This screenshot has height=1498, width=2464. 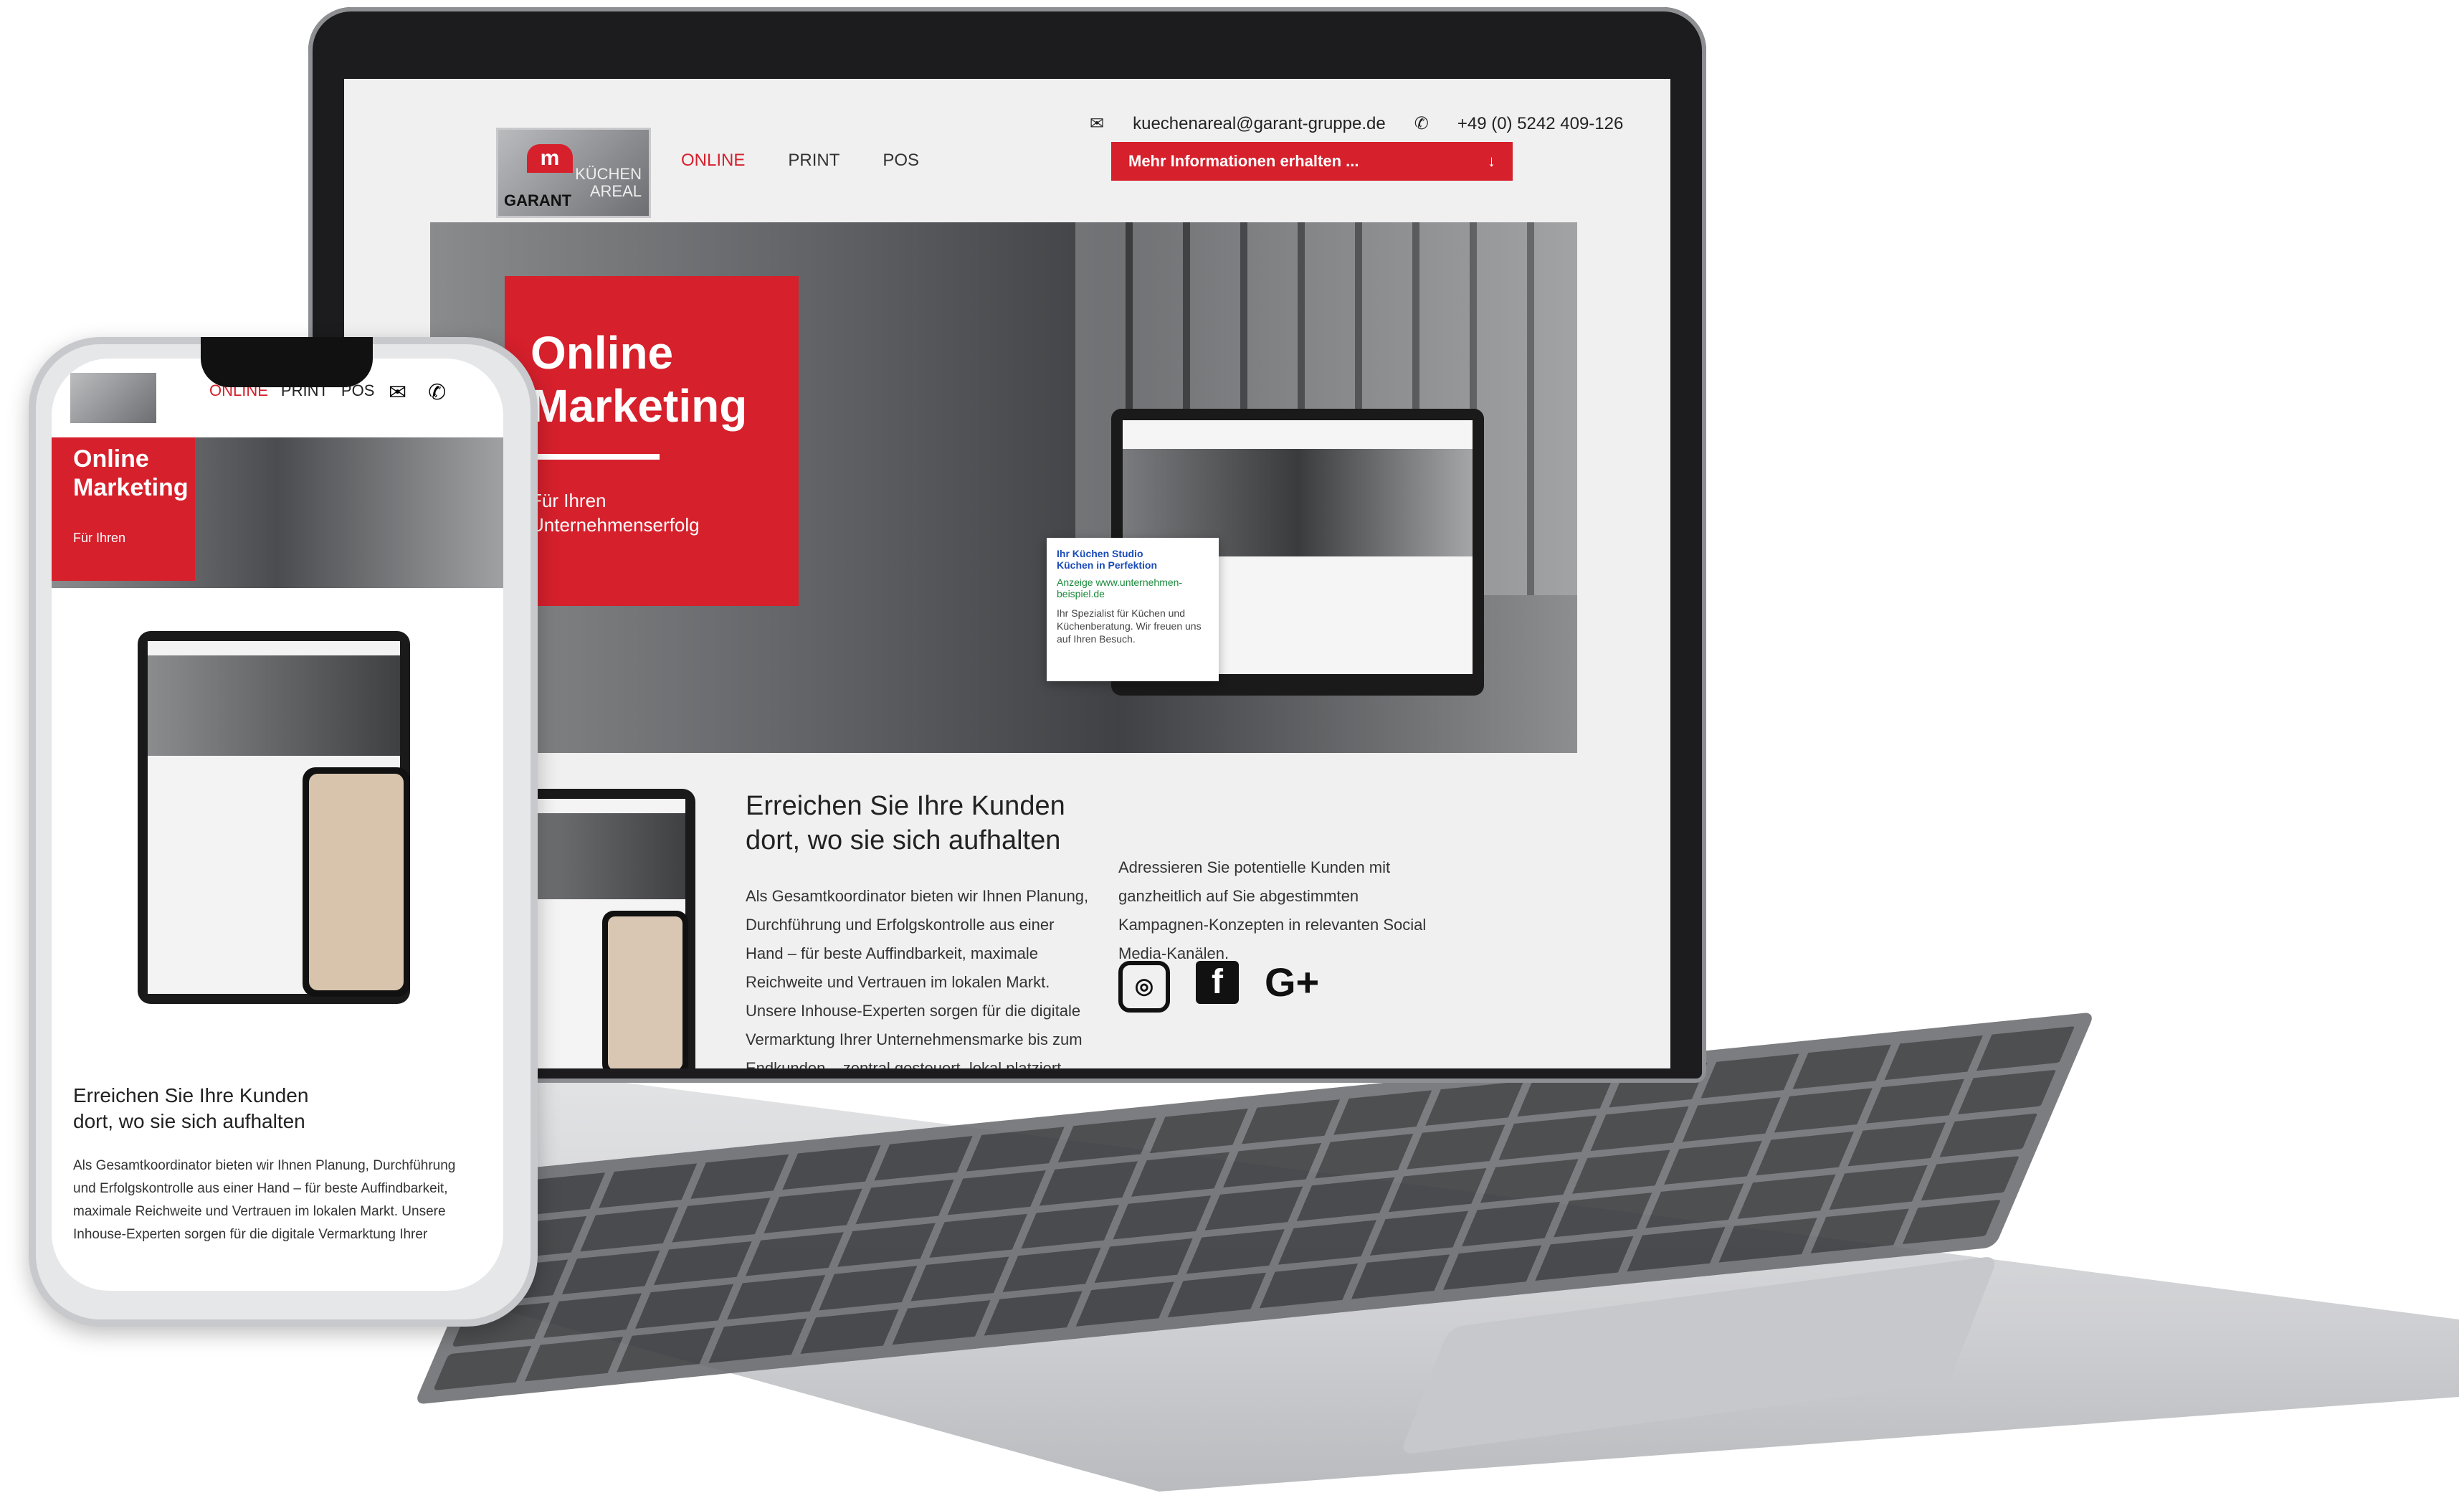 What do you see at coordinates (417, 393) in the screenshot?
I see `phone-contact-icons: ✉ ✆` at bounding box center [417, 393].